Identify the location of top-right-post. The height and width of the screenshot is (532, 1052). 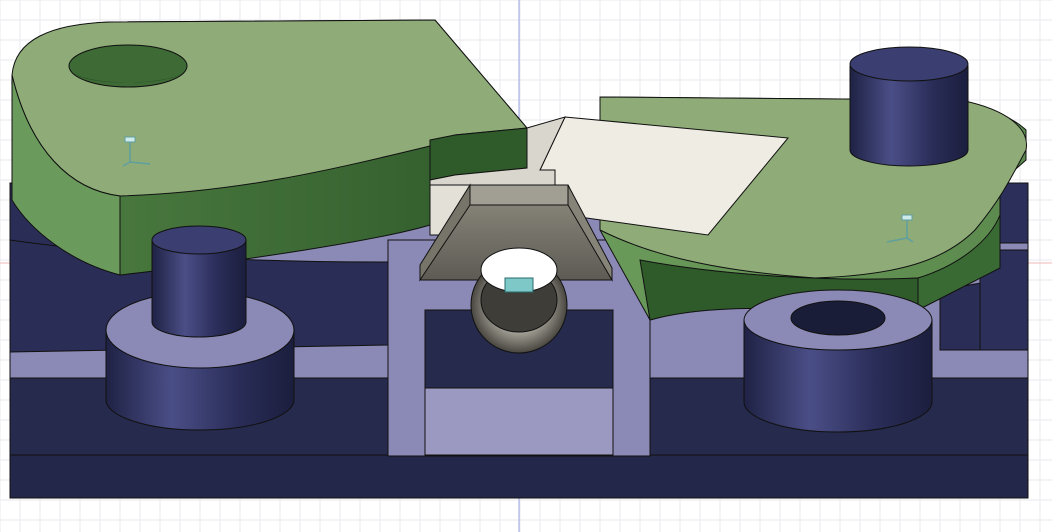
(909, 106).